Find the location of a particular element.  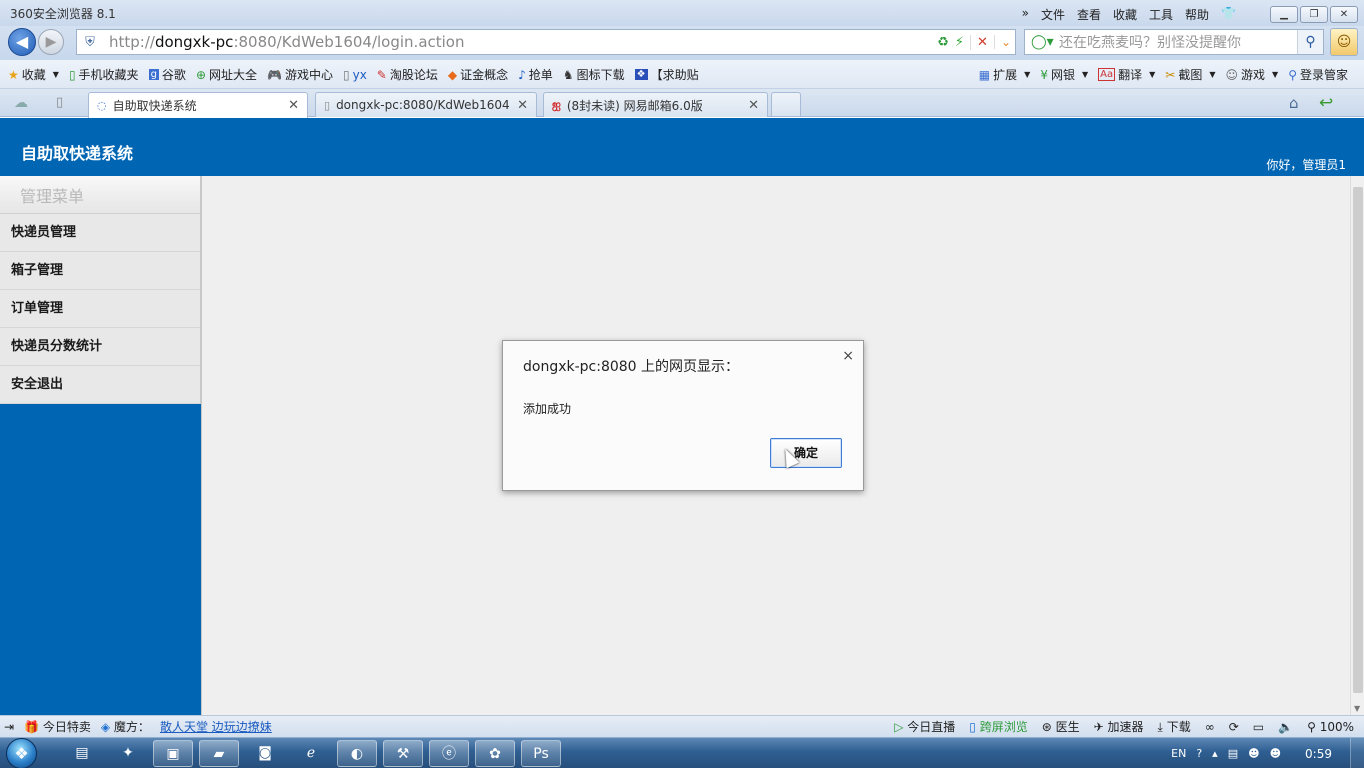

menu-logout: 安全退出 is located at coordinates (100, 385).